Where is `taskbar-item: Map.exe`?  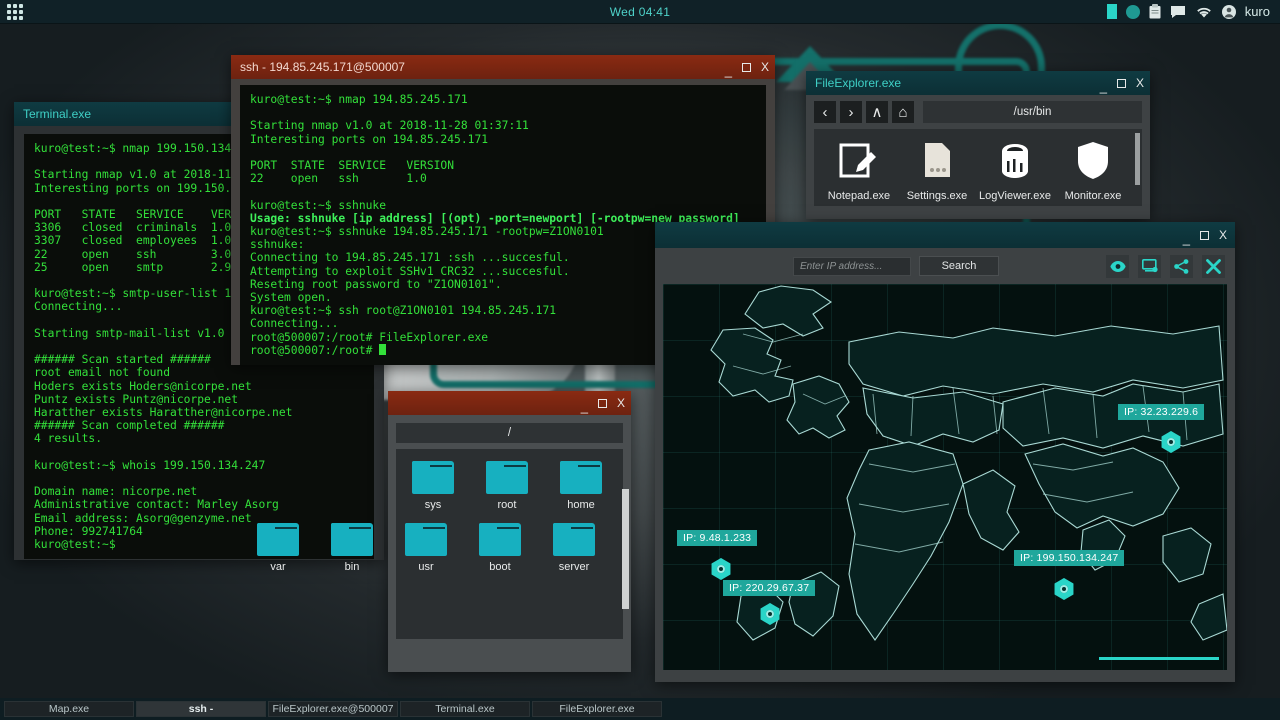
taskbar-item: Map.exe is located at coordinates (69, 709).